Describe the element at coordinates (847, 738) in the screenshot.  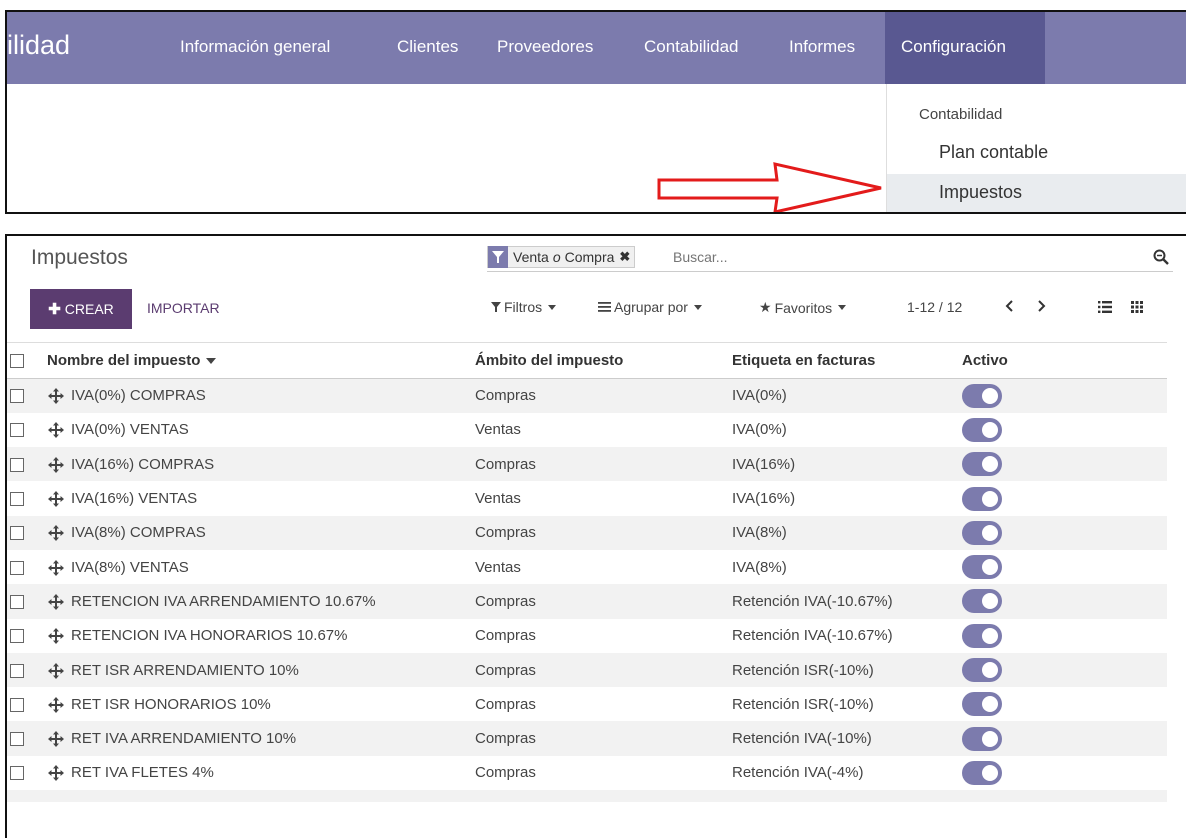
I see `tax-invoice-label: Retención IVA(-10%)` at that location.